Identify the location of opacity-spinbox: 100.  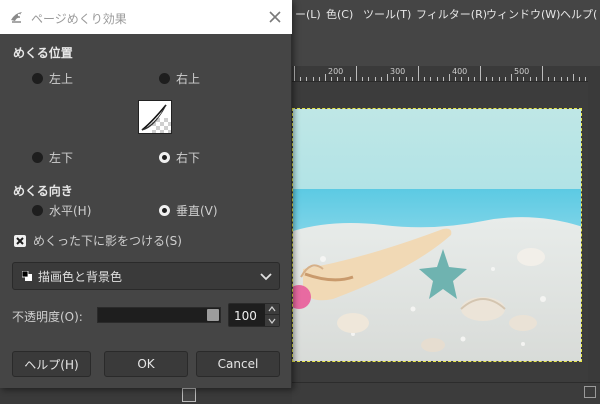
(254, 315).